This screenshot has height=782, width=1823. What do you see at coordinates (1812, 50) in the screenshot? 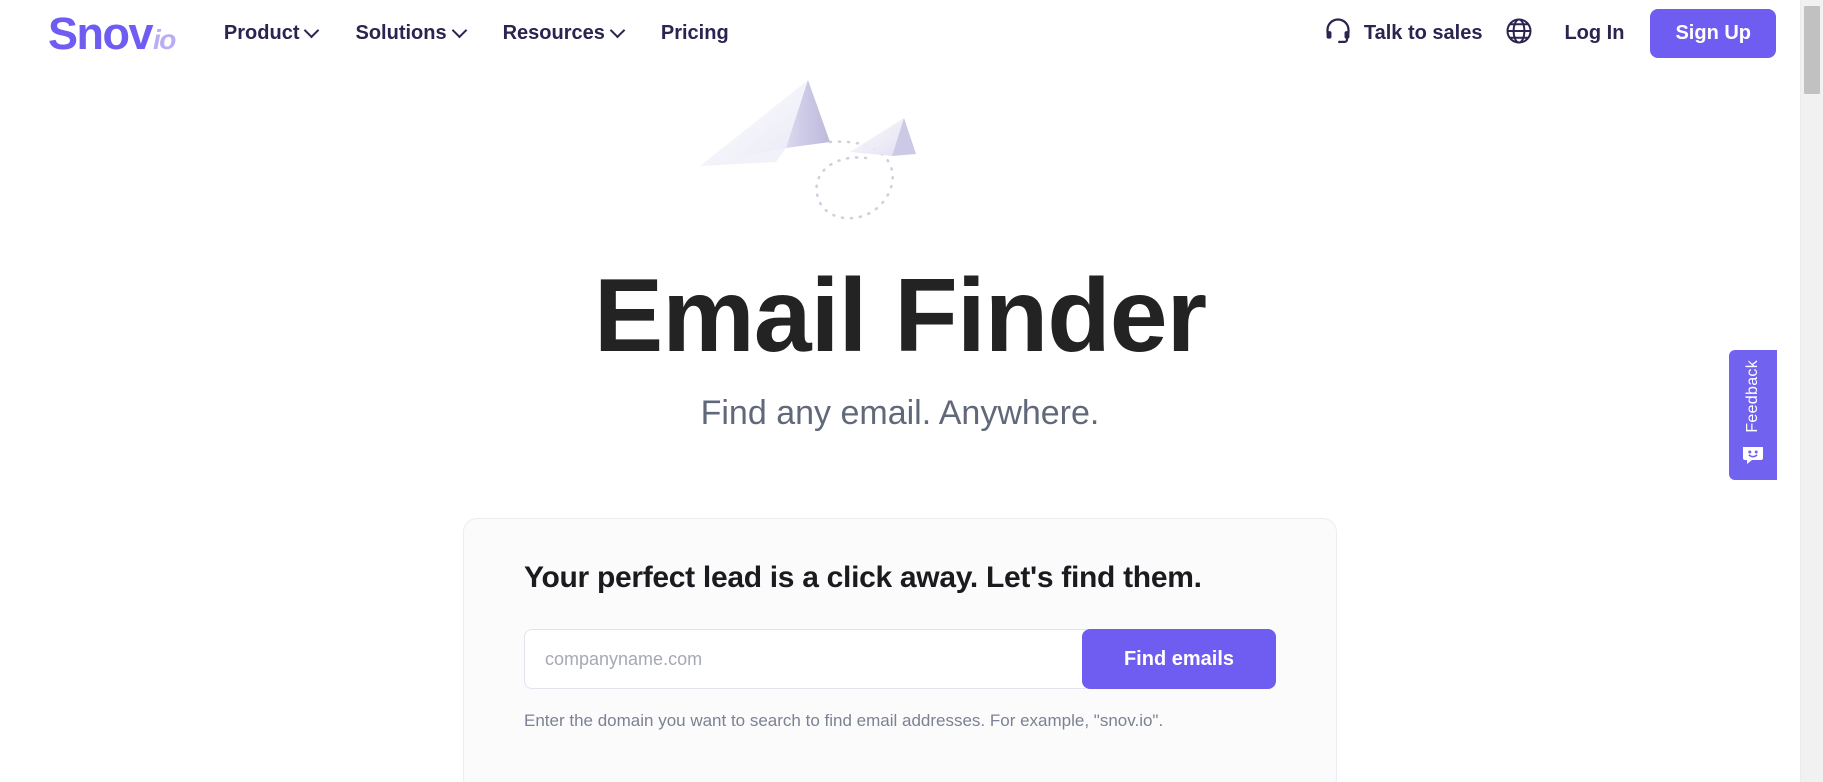
I see `page-scrollbar-thumb` at bounding box center [1812, 50].